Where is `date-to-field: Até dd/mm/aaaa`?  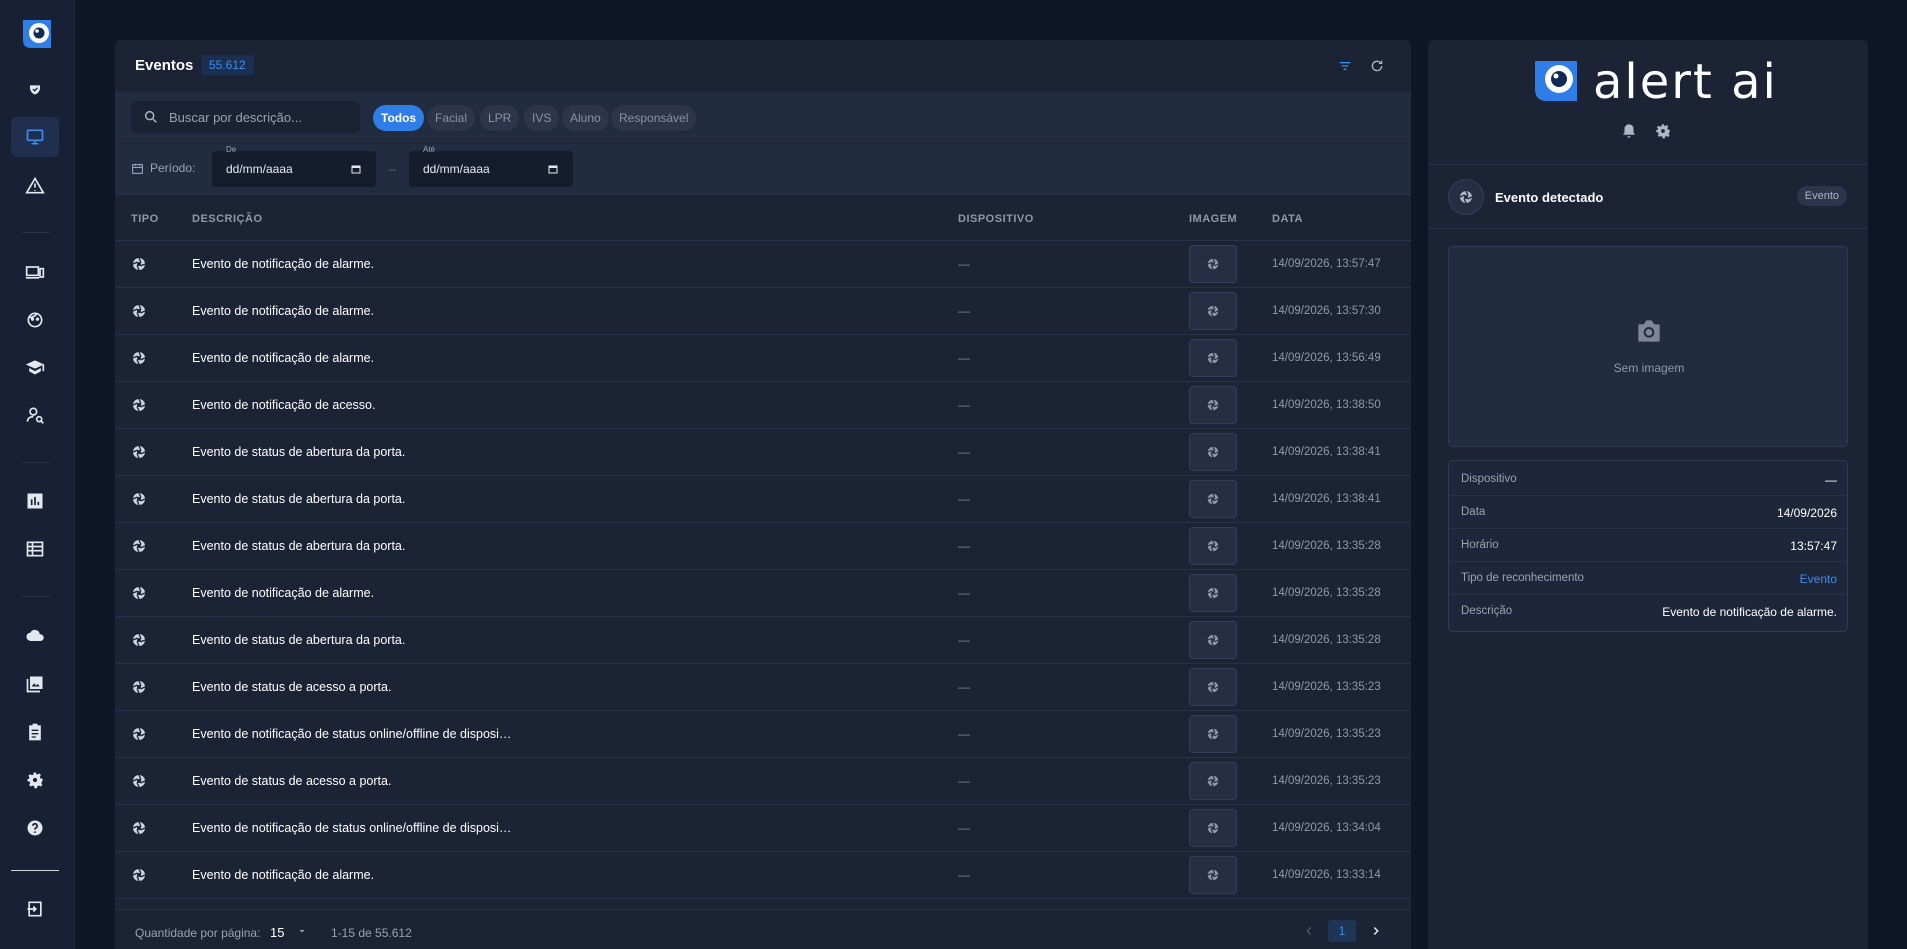
date-to-field: Até dd/mm/aaaa is located at coordinates (491, 166).